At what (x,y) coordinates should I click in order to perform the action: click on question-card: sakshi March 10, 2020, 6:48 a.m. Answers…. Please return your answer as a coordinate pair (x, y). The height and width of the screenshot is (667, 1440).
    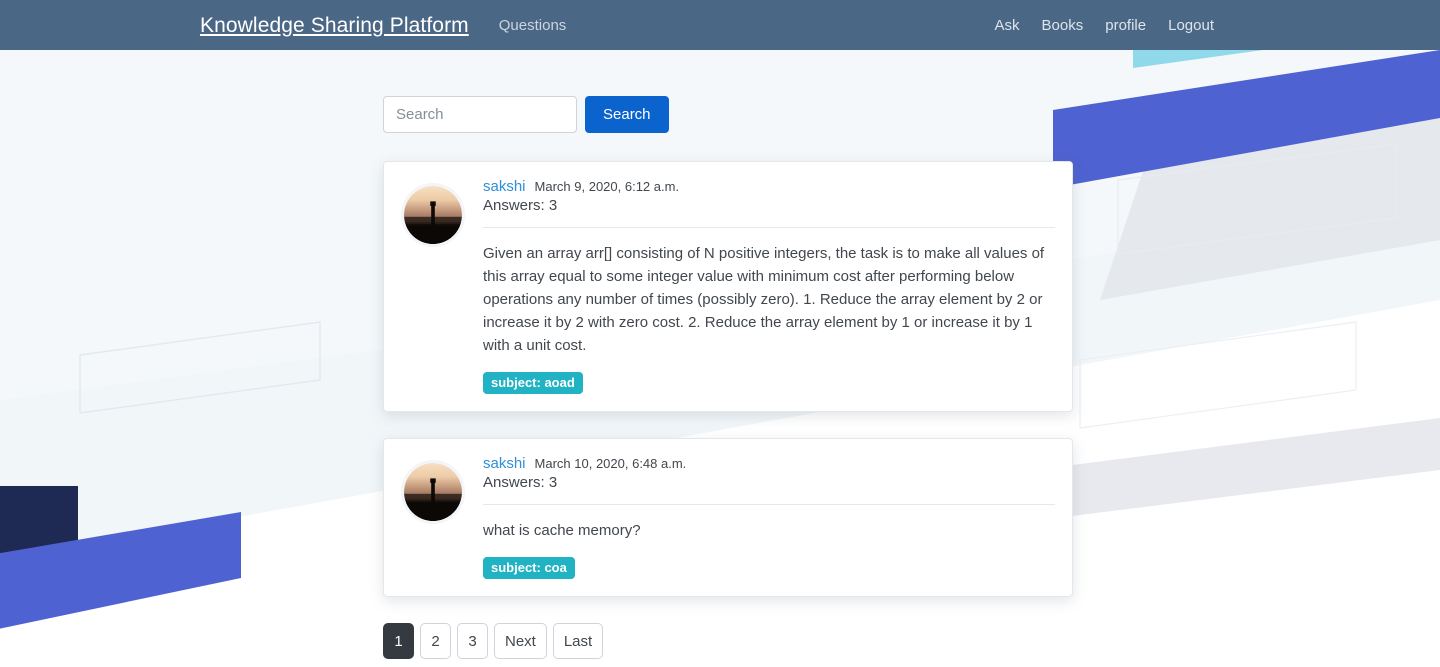
    Looking at the image, I should click on (728, 517).